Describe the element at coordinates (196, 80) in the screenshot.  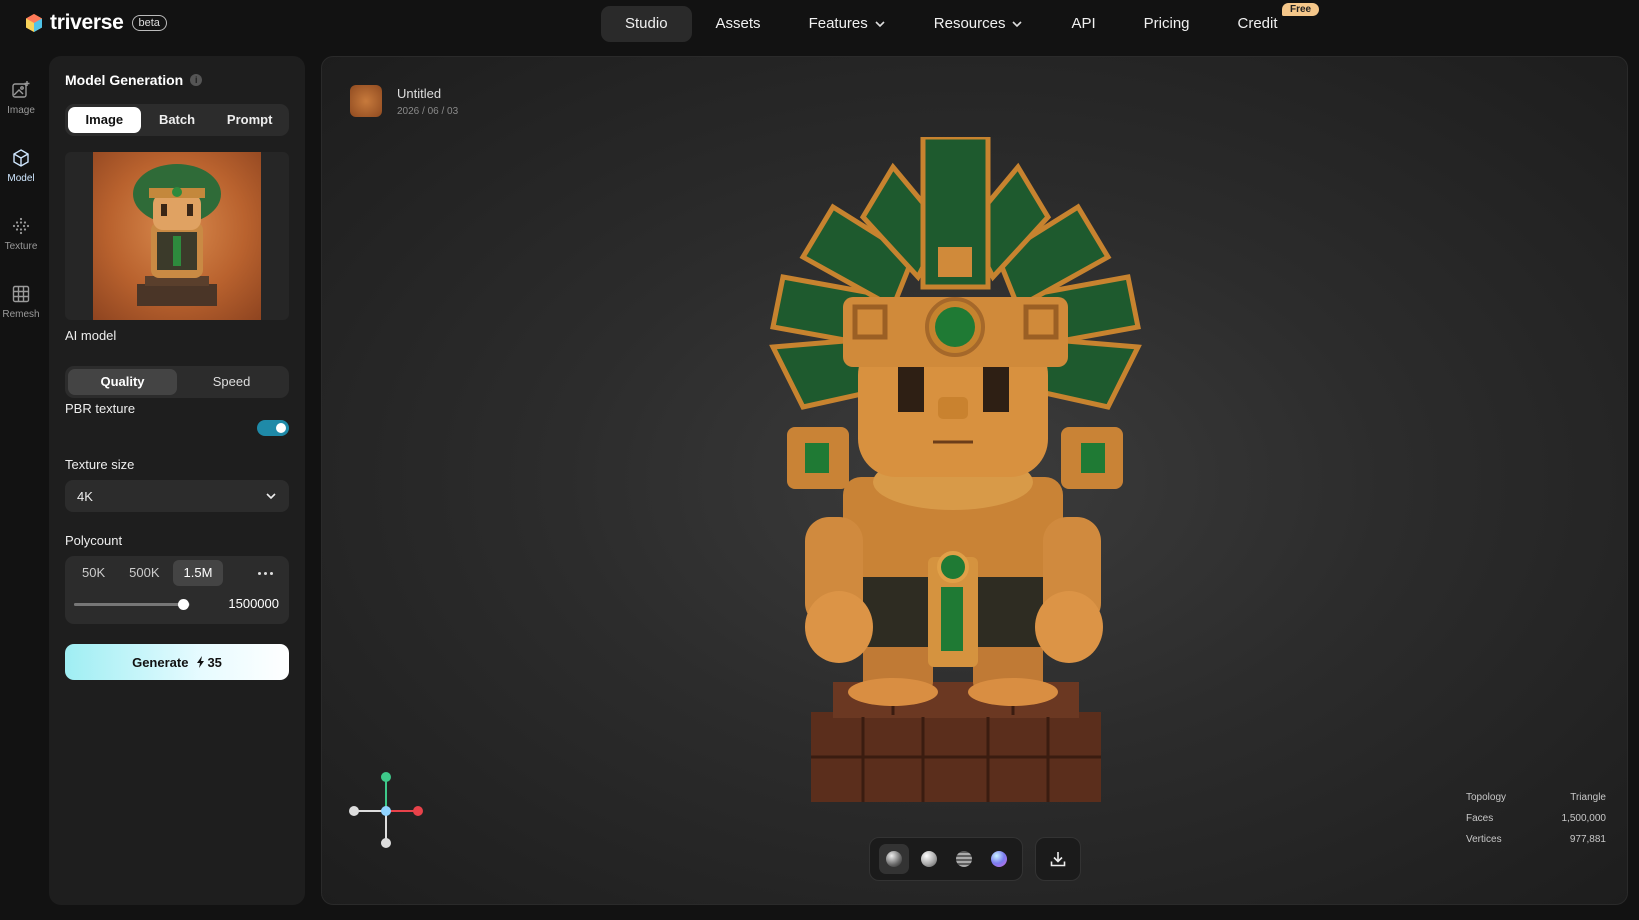
I see `info-icon: i` at that location.